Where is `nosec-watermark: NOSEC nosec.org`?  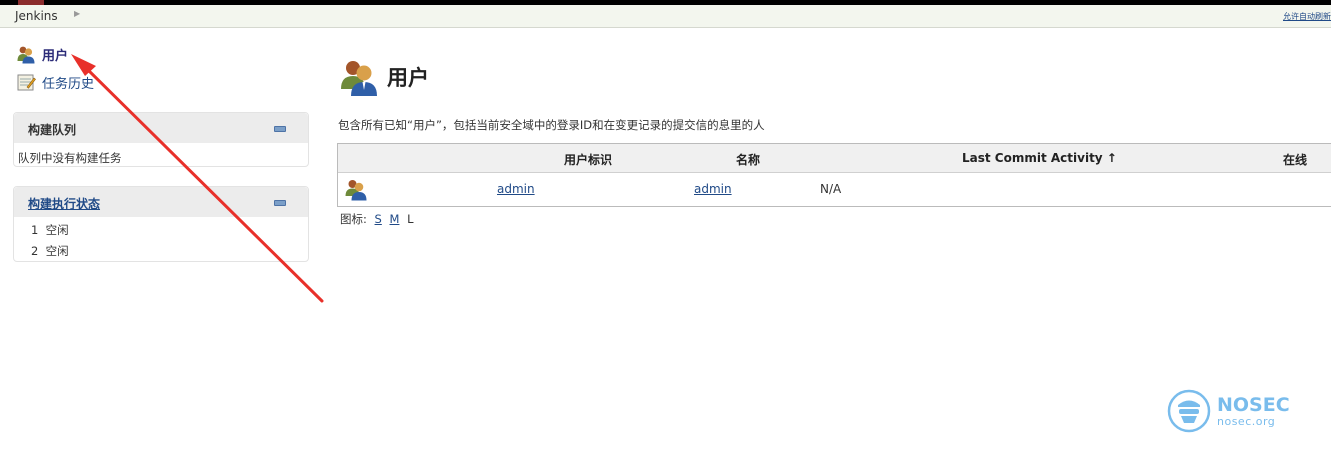
nosec-watermark: NOSEC nosec.org is located at coordinates (1228, 411).